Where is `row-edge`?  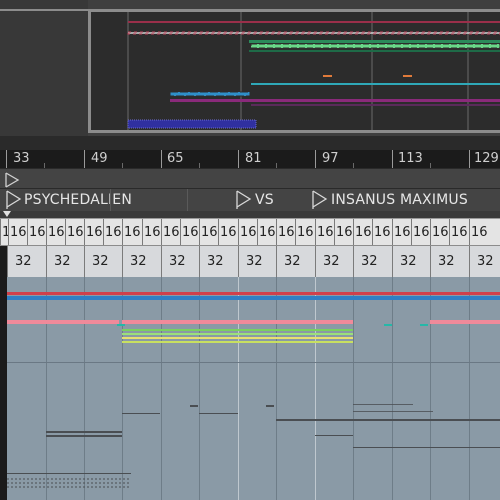 row-edge is located at coordinates (3, 261).